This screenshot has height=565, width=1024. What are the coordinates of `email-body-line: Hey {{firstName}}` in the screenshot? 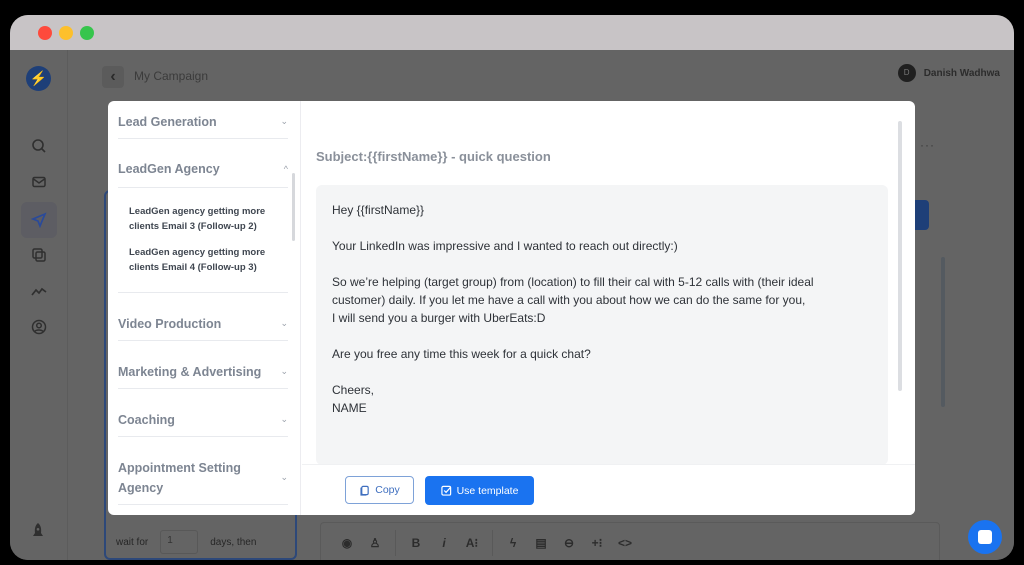 It's located at (378, 210).